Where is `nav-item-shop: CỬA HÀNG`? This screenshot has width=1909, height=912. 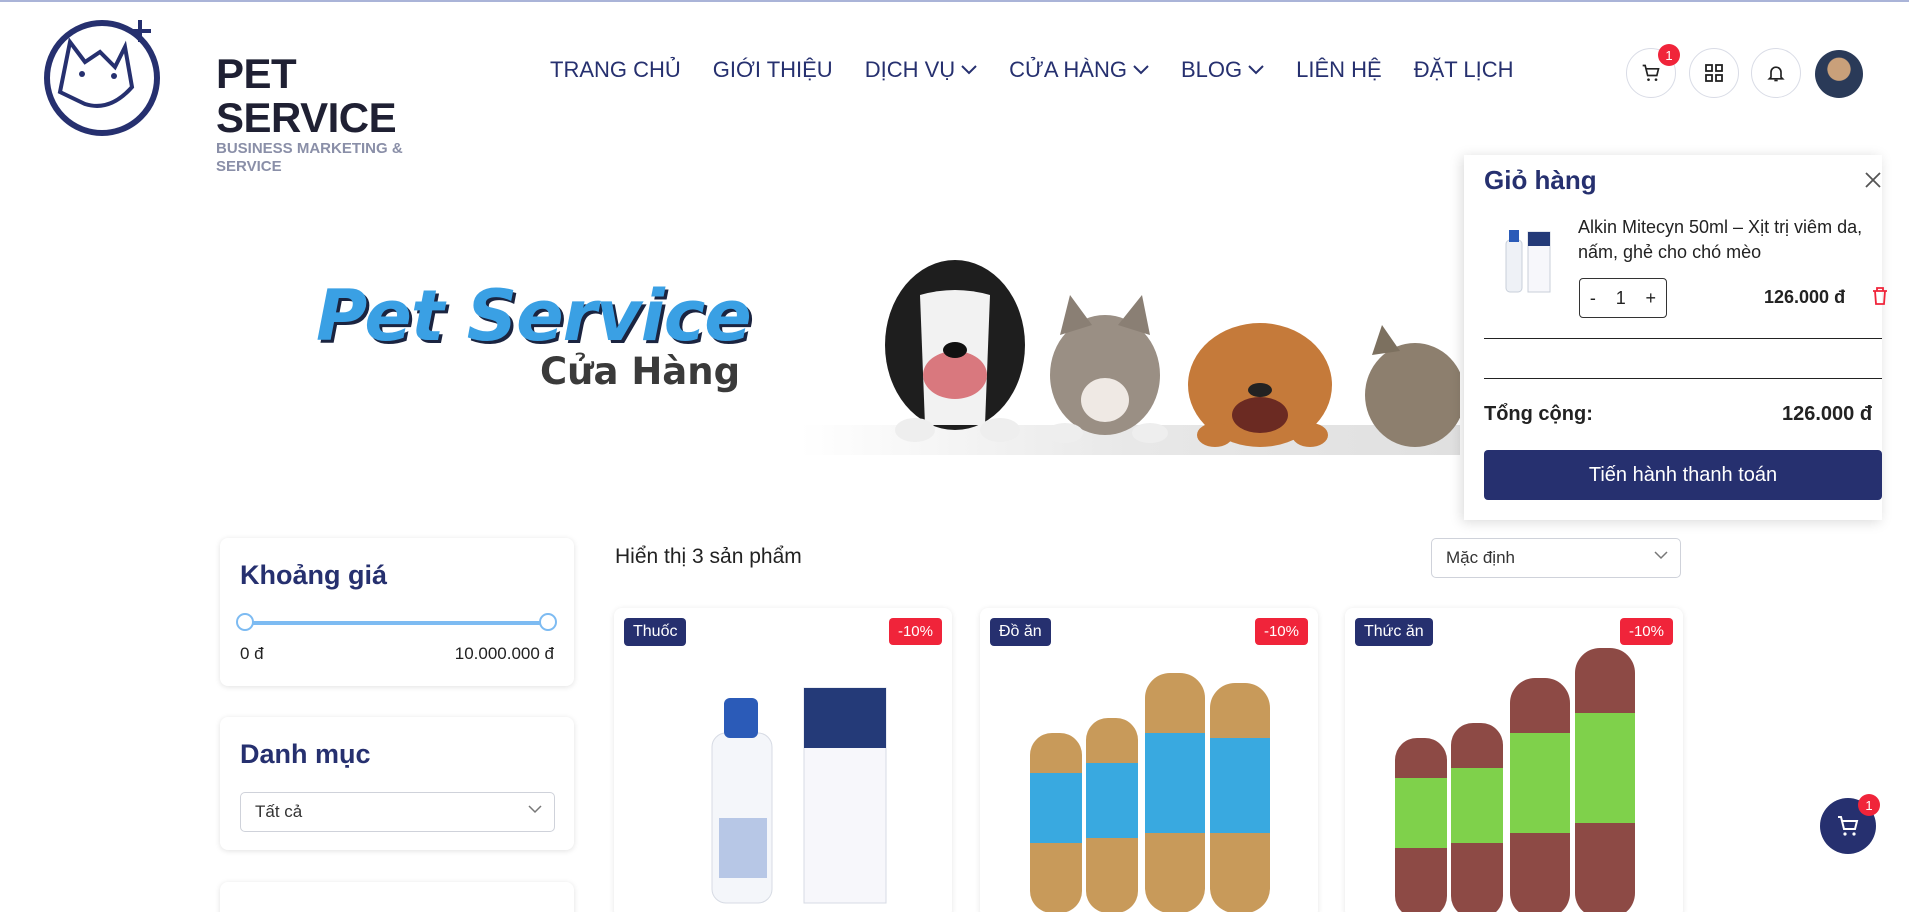
nav-item-shop: CỬA HÀNG is located at coordinates (1079, 70).